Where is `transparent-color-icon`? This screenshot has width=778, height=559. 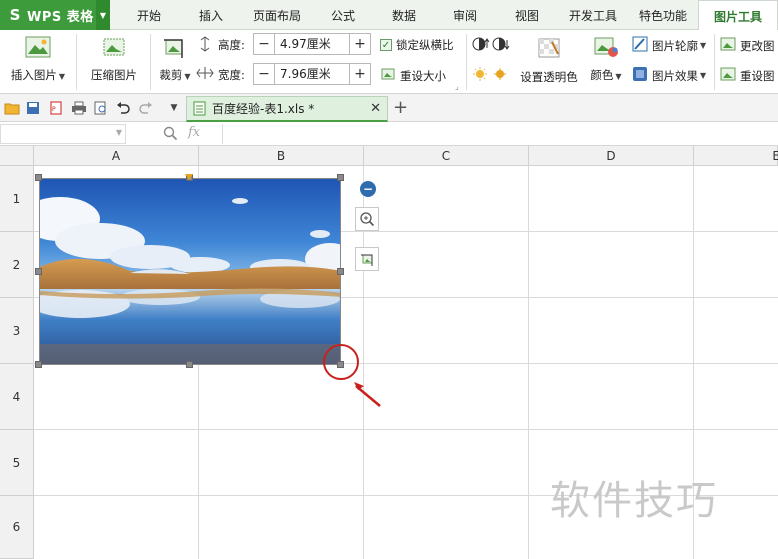 transparent-color-icon is located at coordinates (549, 49).